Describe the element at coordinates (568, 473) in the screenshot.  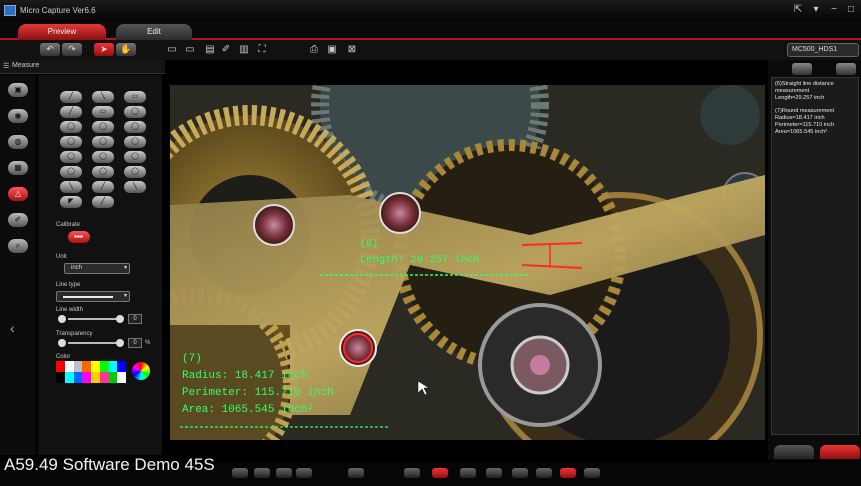
I see `stop-button` at that location.